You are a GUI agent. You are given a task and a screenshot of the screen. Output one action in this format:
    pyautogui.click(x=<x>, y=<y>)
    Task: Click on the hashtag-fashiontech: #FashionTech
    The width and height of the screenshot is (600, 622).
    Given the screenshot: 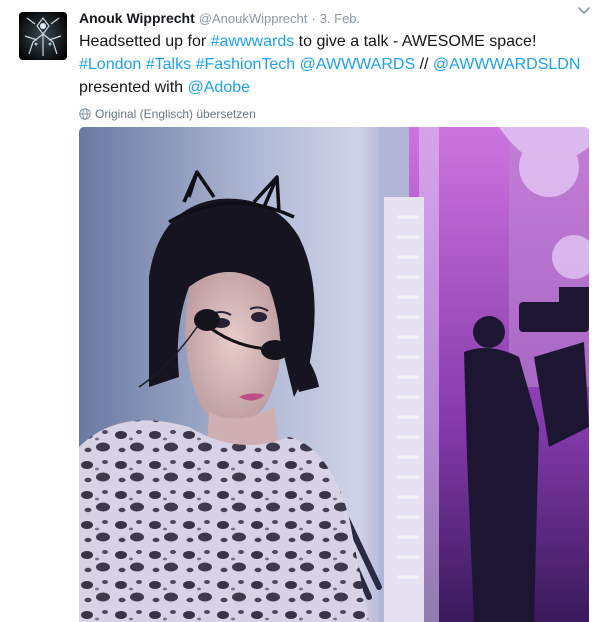 What is the action you would take?
    pyautogui.click(x=246, y=64)
    